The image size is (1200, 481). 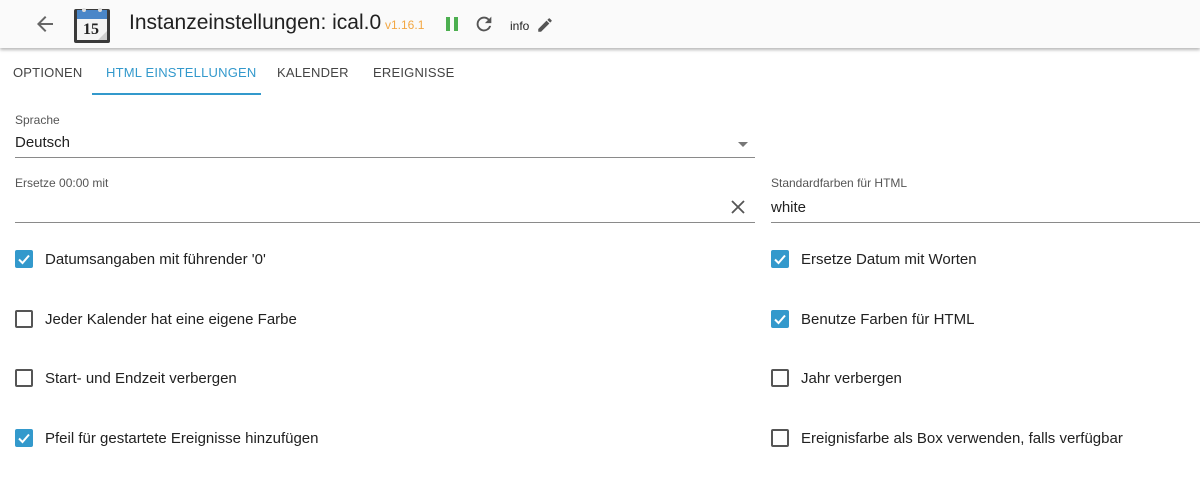 What do you see at coordinates (313, 72) in the screenshot?
I see `tab-calendar: KALENDER` at bounding box center [313, 72].